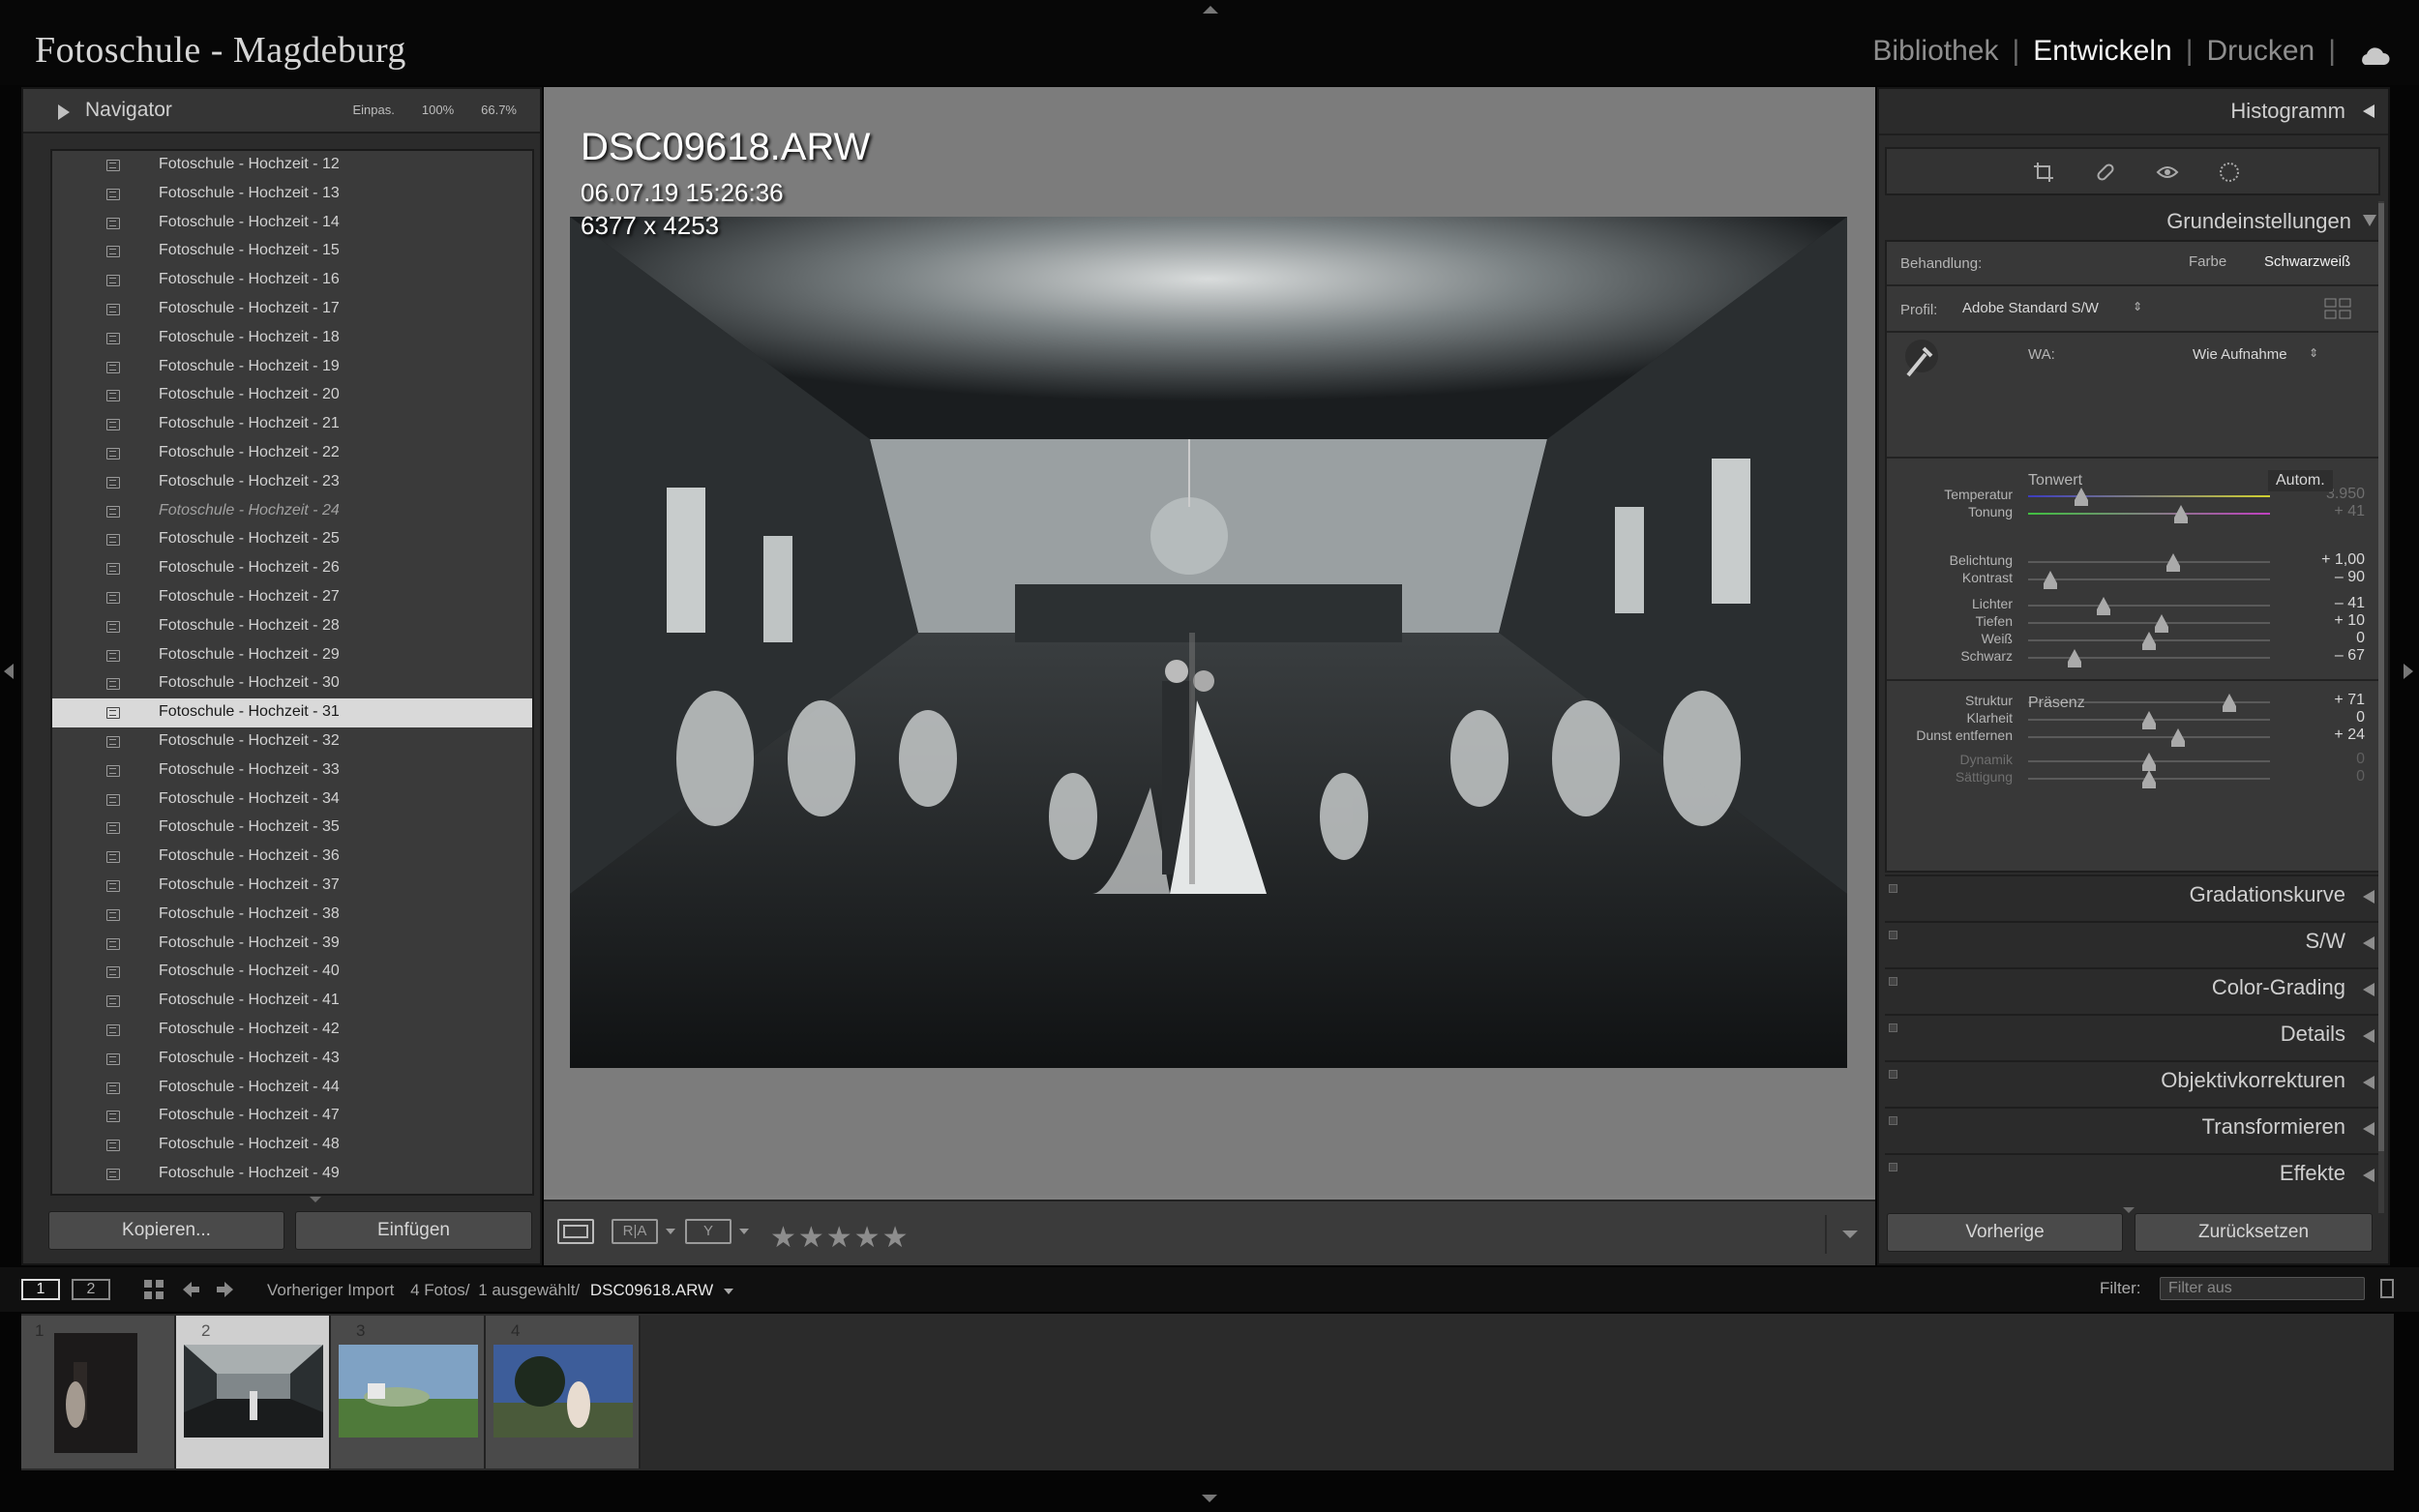 The image size is (2419, 1512). What do you see at coordinates (2050, 580) in the screenshot?
I see `slider-thumb-kontrast` at bounding box center [2050, 580].